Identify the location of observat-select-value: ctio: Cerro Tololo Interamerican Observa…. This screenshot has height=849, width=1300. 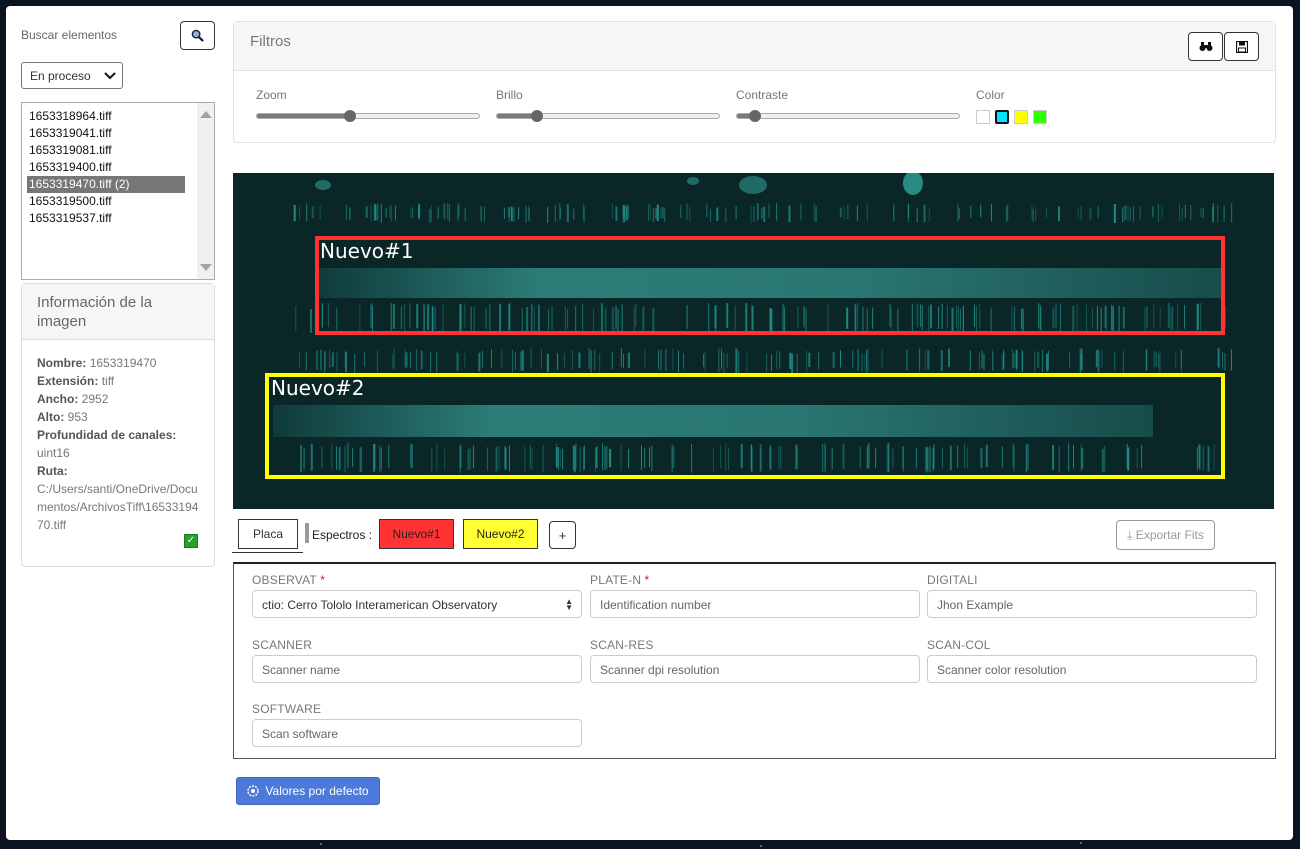
(380, 605).